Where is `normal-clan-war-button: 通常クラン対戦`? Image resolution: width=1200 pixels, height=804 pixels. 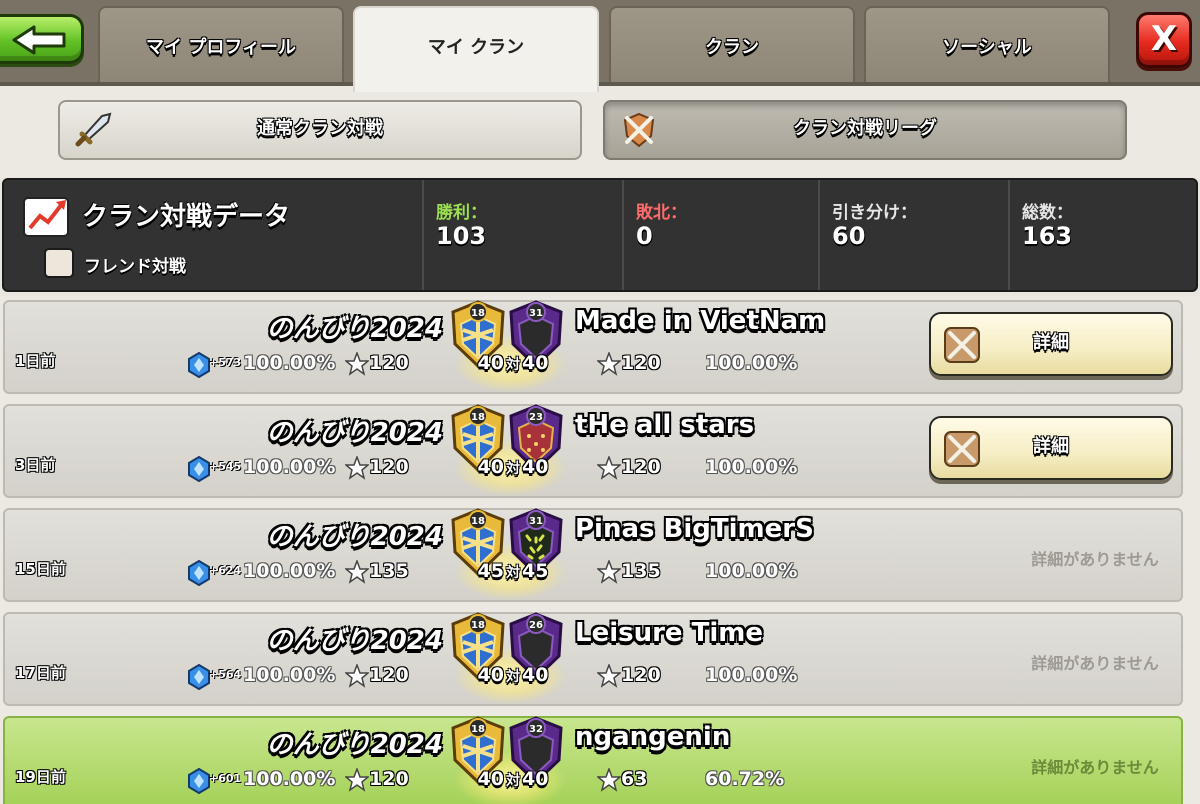 normal-clan-war-button: 通常クラン対戦 is located at coordinates (320, 130).